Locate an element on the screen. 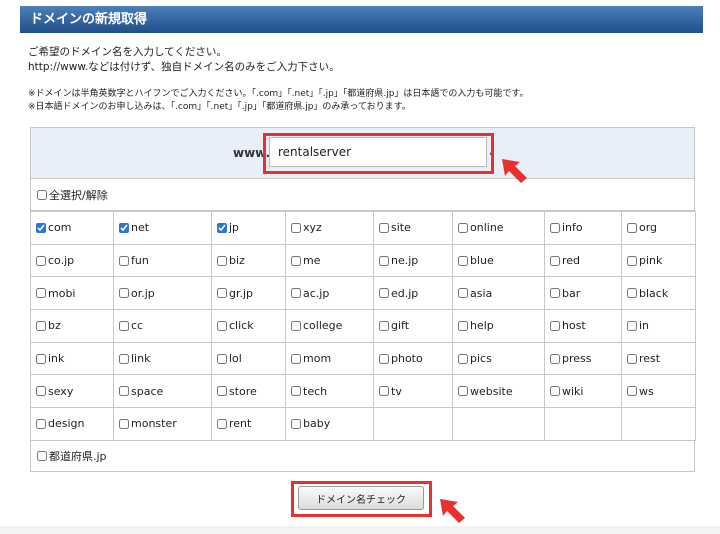  tld-option-space: space is located at coordinates (165, 391).